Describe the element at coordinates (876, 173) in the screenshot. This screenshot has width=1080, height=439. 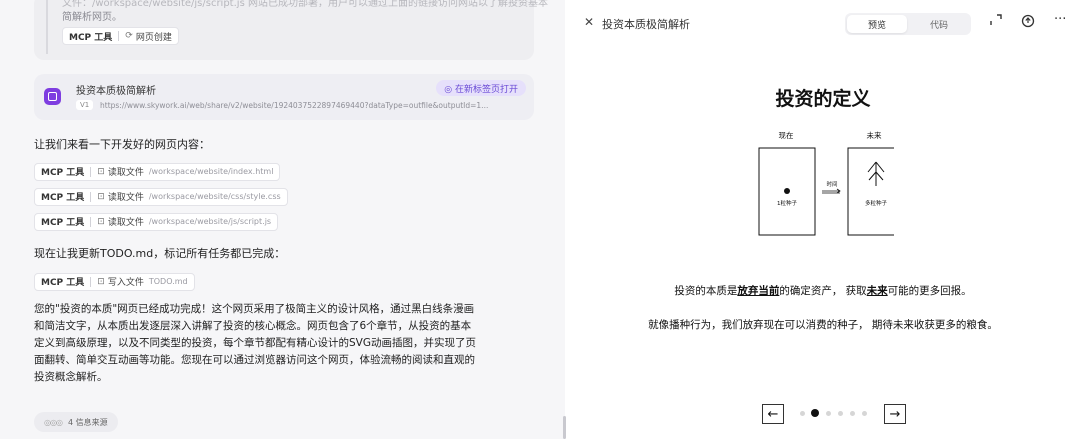
I see `plant-sprout` at that location.